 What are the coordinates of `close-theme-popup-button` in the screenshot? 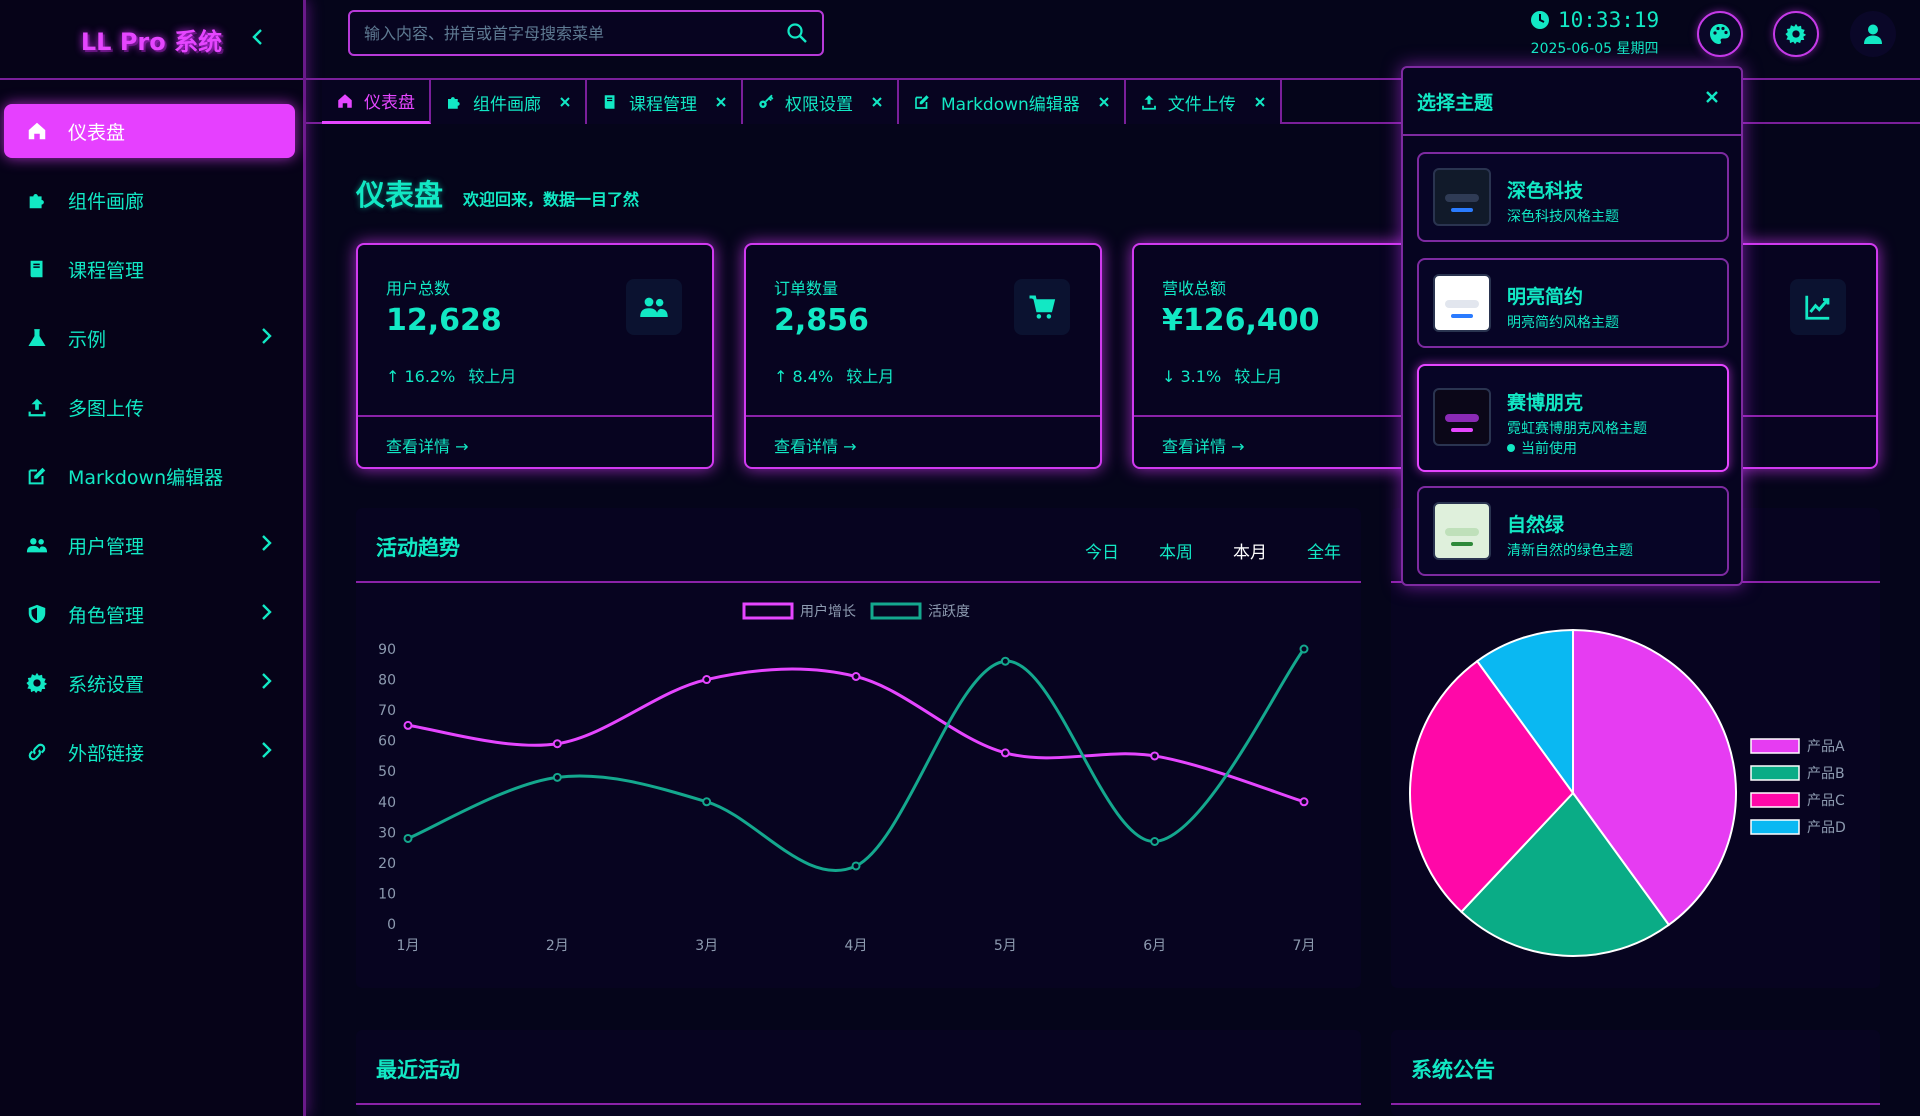 It's located at (1712, 97).